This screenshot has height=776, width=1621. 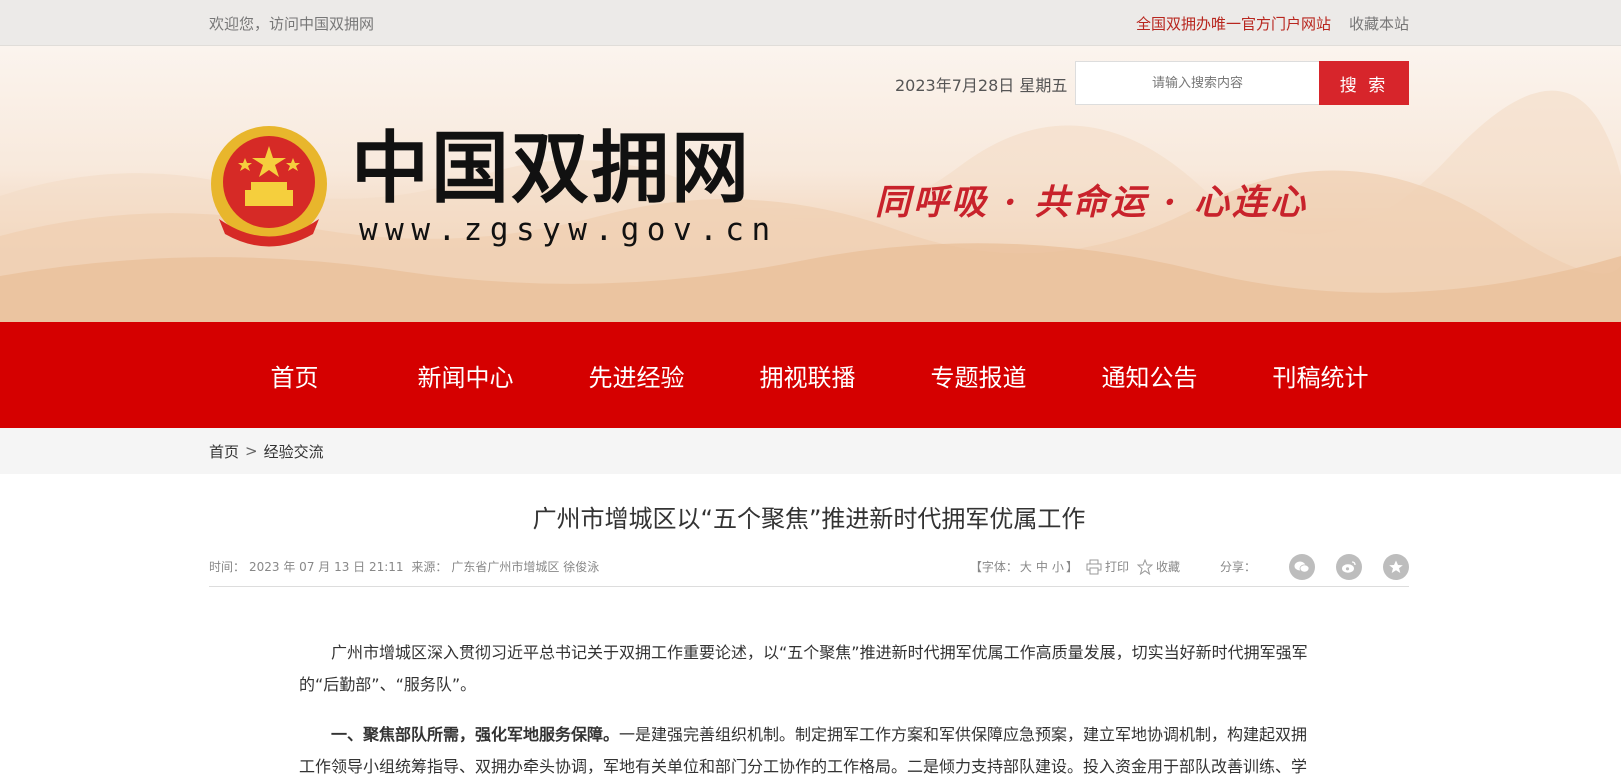 What do you see at coordinates (1149, 375) in the screenshot?
I see `nav-item-notice: 通知公告` at bounding box center [1149, 375].